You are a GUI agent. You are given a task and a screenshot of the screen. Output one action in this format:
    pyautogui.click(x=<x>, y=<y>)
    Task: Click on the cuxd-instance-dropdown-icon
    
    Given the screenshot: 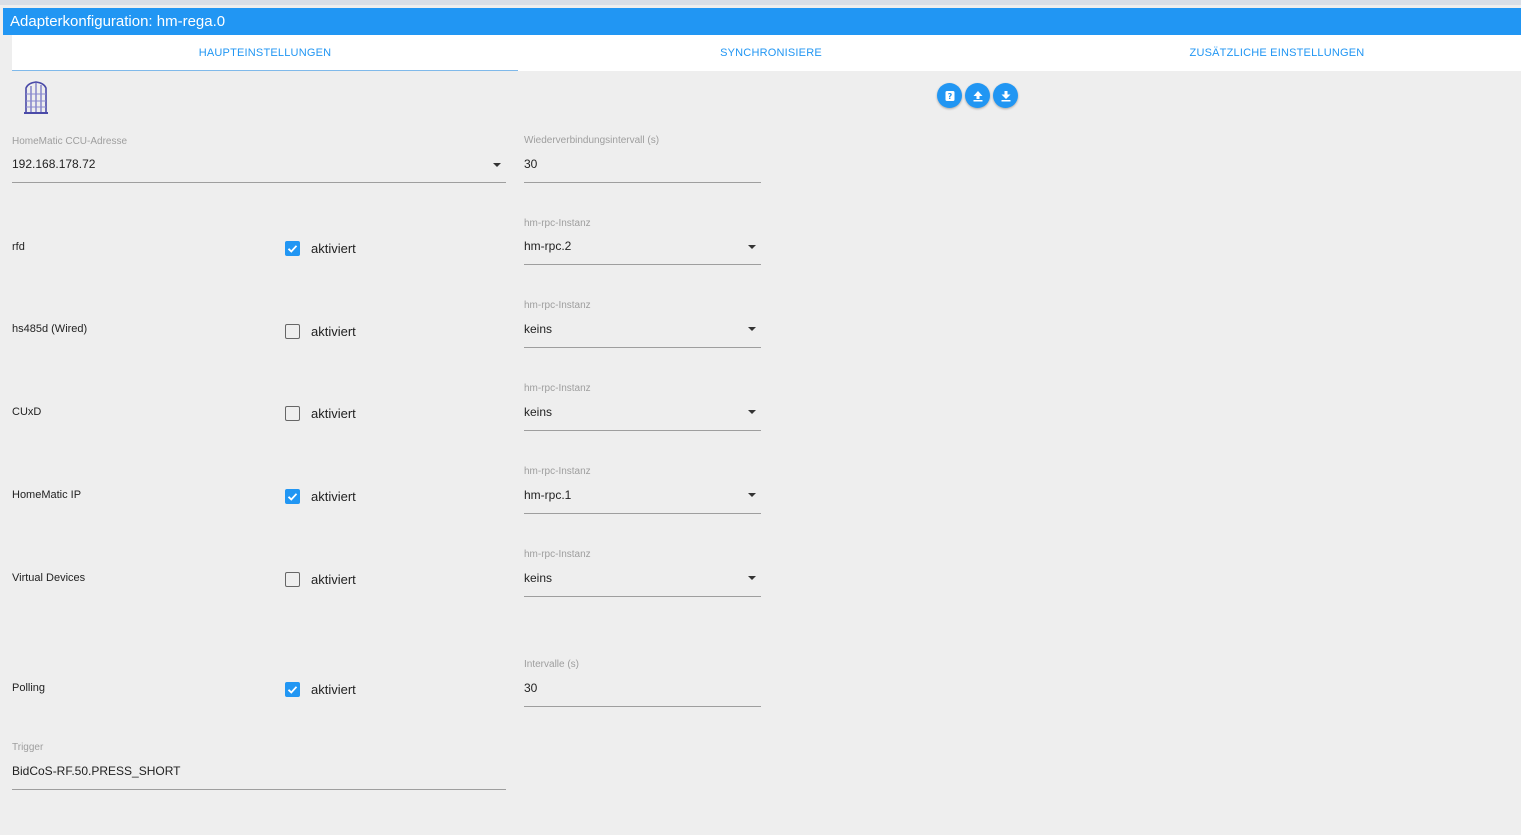 What is the action you would take?
    pyautogui.click(x=752, y=412)
    